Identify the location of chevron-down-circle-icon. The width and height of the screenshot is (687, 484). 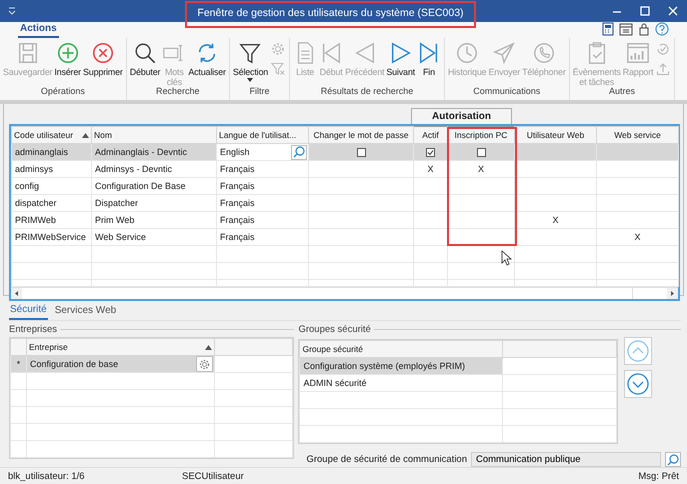
(638, 384).